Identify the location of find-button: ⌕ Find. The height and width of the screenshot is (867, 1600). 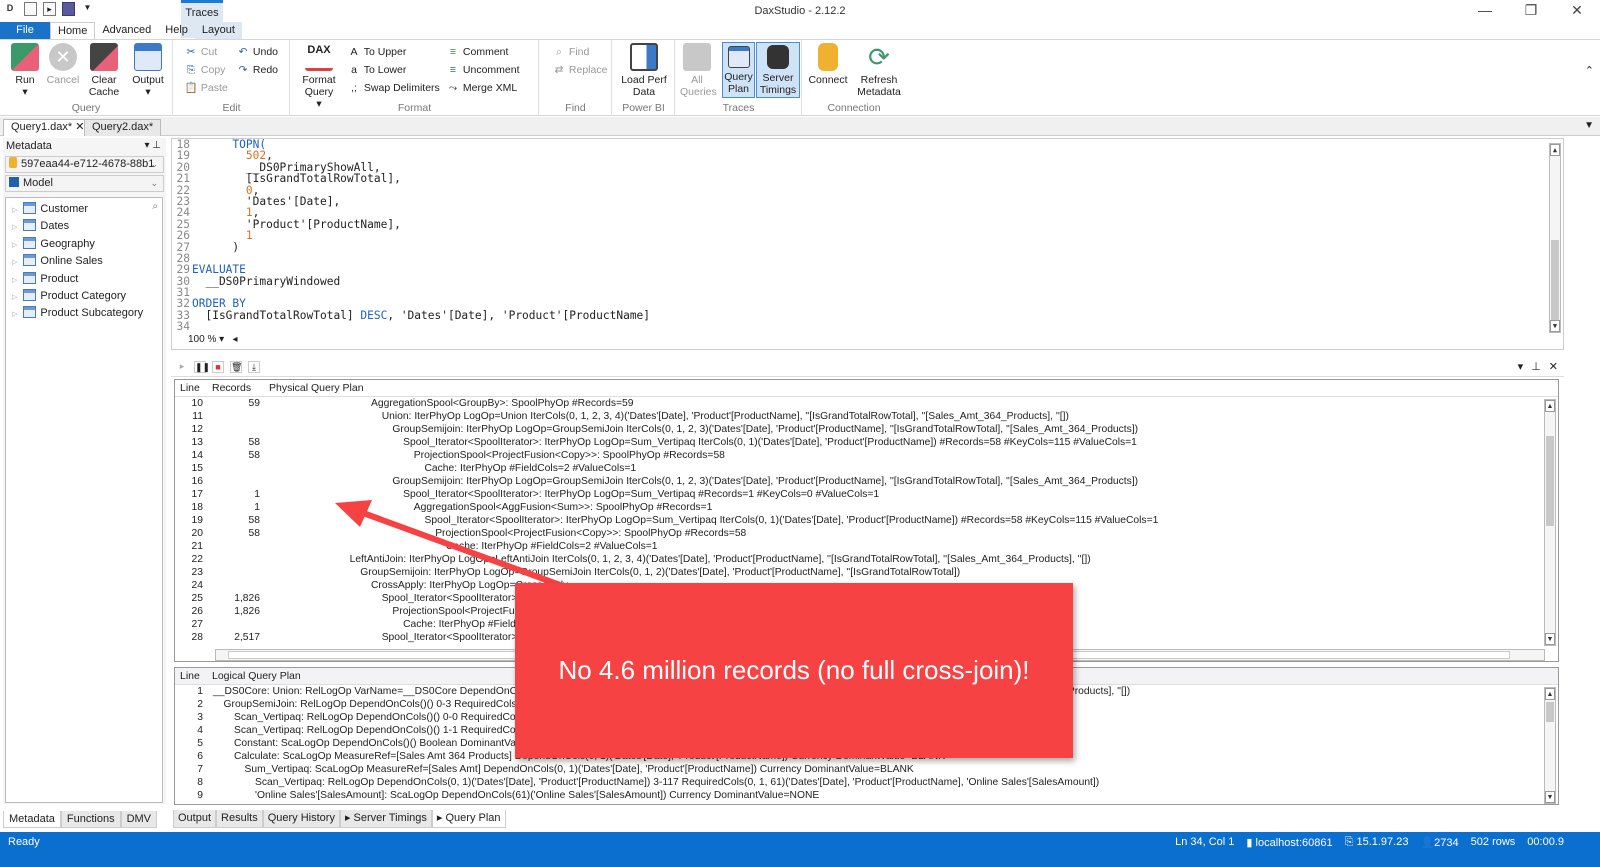
(570, 52).